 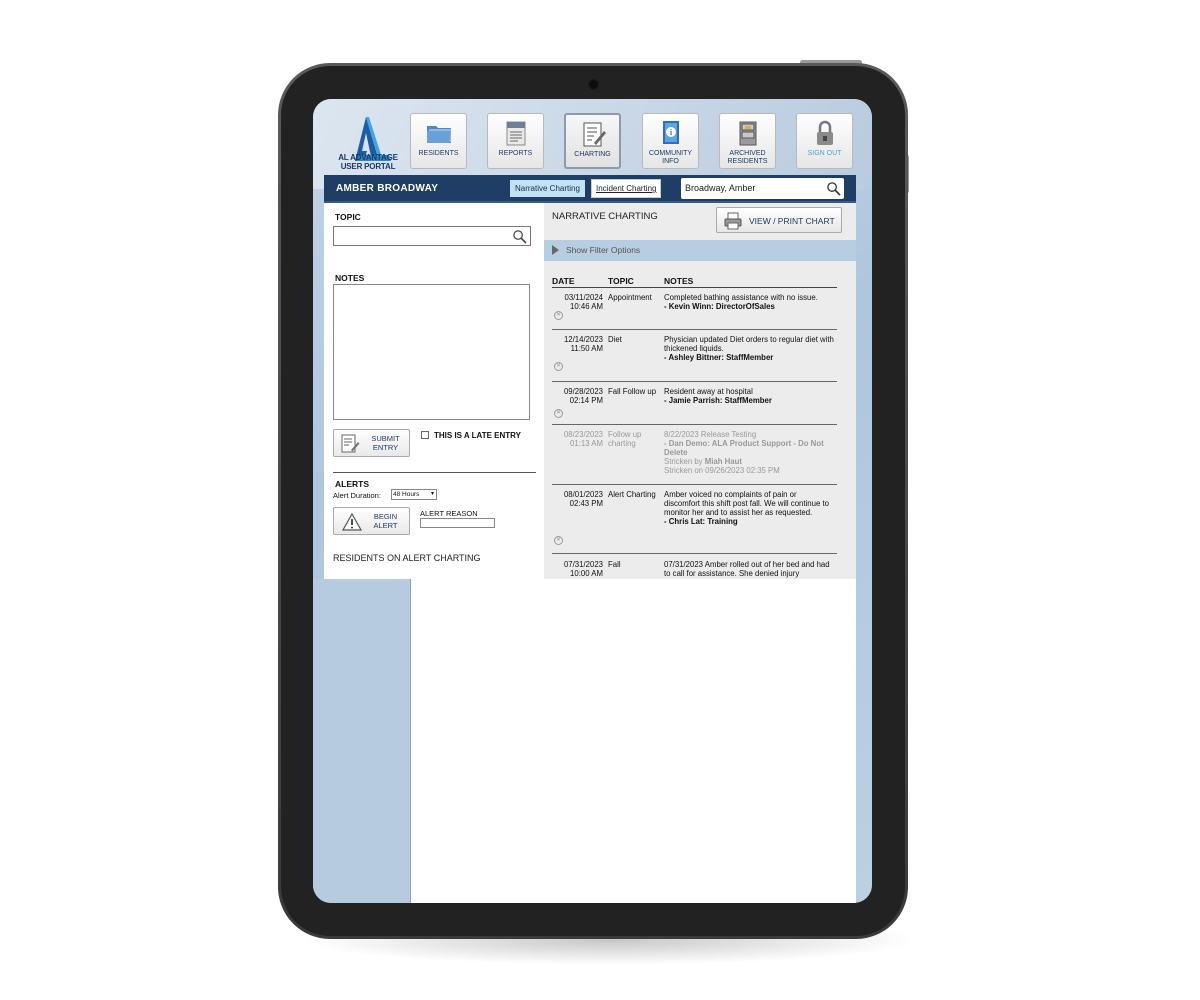 I want to click on entry-topic: Appointment, so click(x=630, y=297).